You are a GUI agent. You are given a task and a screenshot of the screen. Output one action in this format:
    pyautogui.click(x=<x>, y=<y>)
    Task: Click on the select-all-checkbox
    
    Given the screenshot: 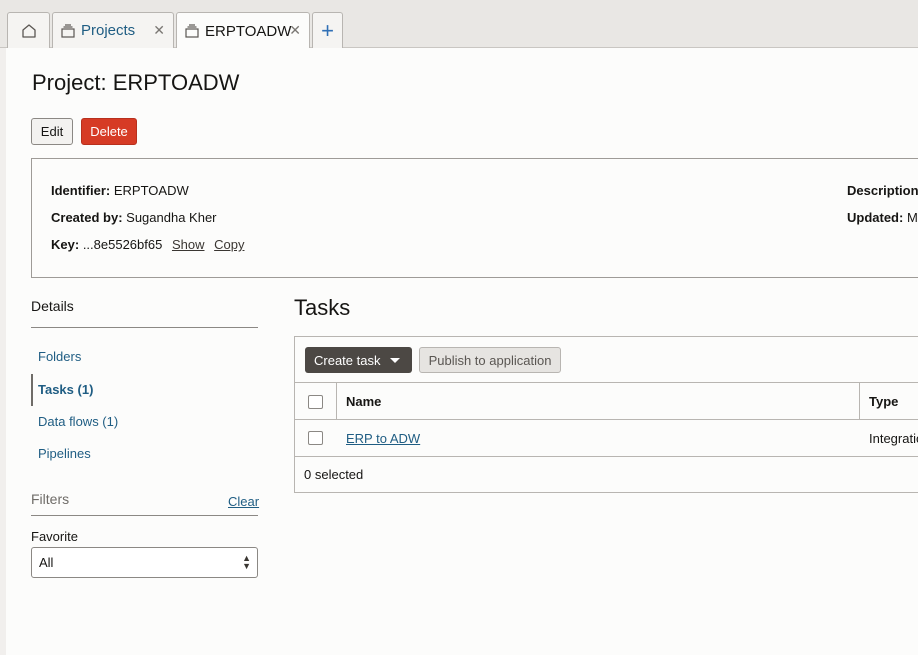 What is the action you would take?
    pyautogui.click(x=315, y=402)
    